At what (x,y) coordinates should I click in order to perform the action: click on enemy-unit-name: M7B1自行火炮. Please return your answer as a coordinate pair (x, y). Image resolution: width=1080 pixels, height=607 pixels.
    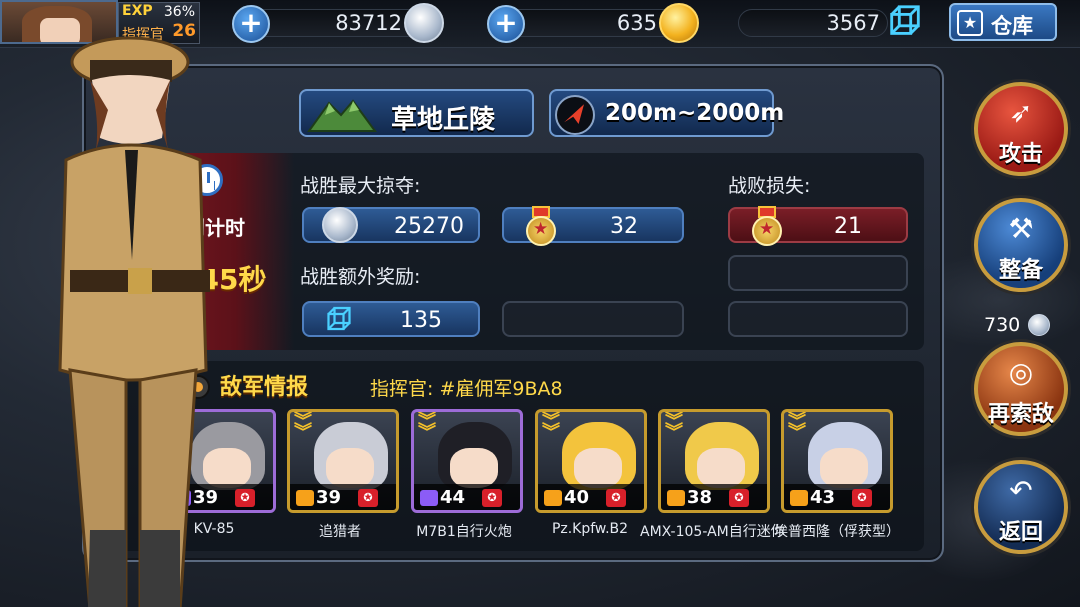
    Looking at the image, I should click on (464, 532).